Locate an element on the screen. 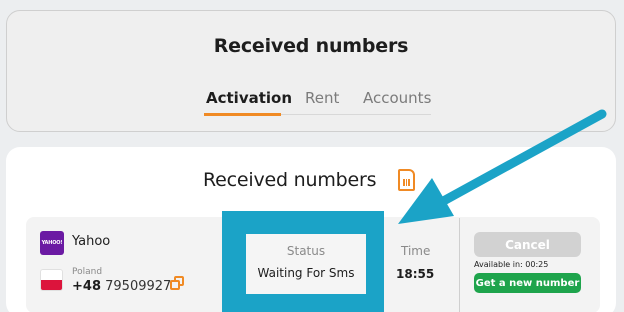 This screenshot has width=624, height=312. phone-digits: 795099271 is located at coordinates (142, 286).